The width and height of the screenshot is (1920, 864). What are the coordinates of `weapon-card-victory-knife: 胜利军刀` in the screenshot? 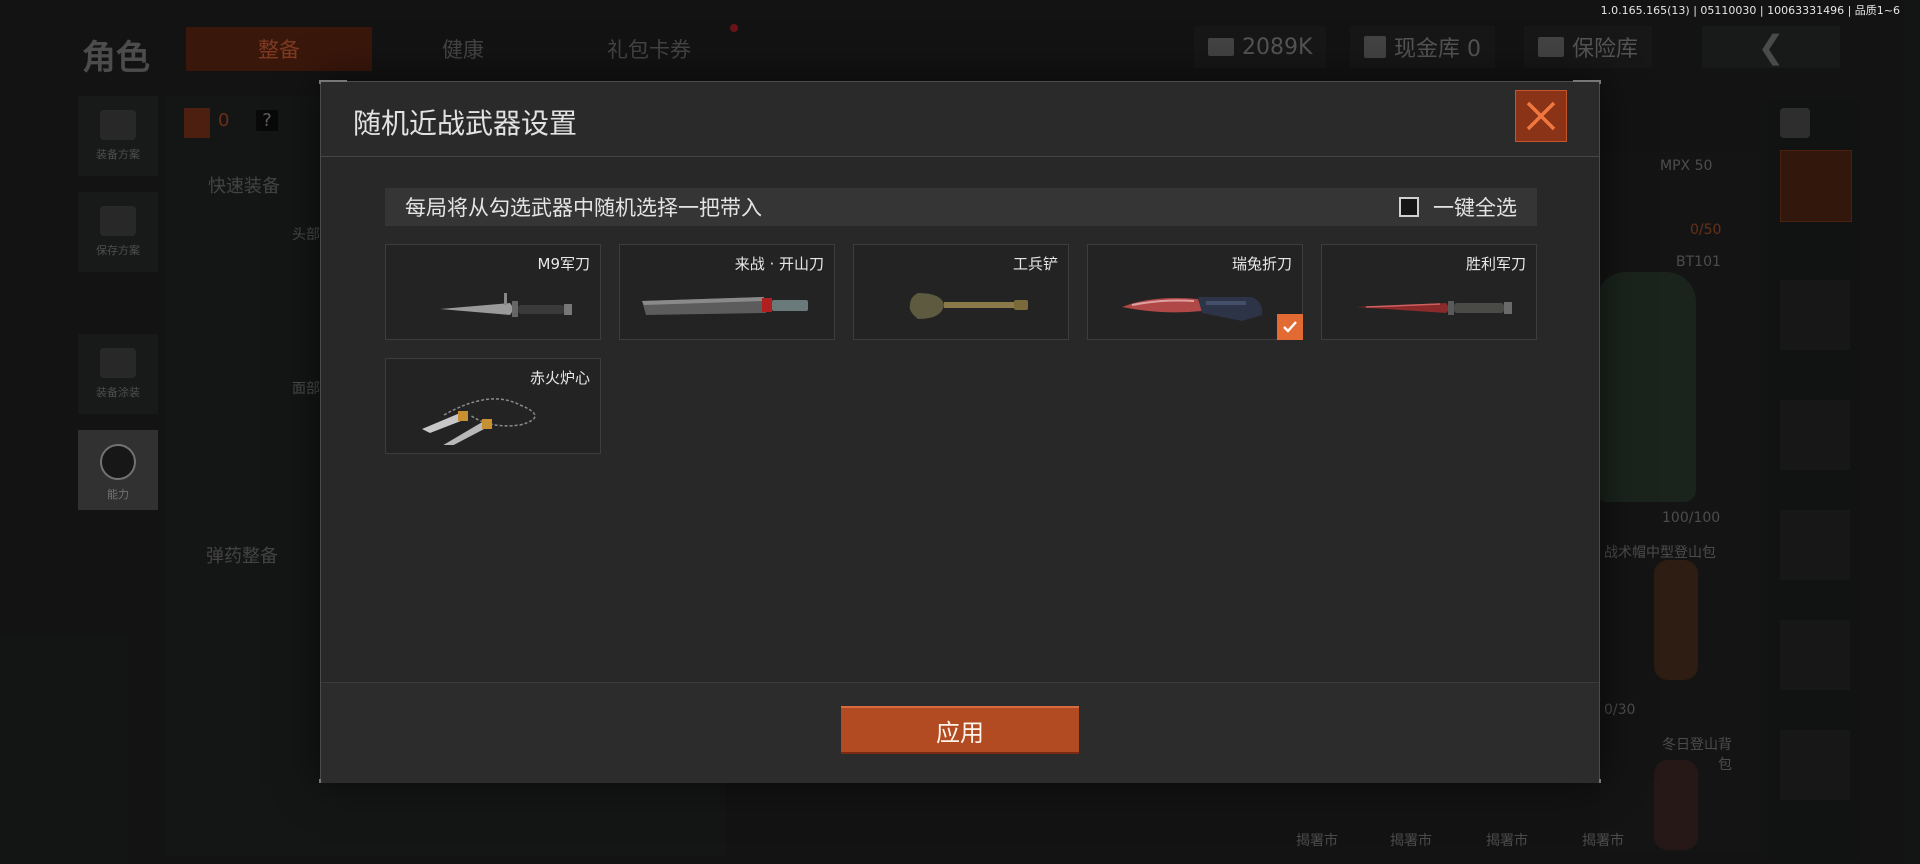 It's located at (1429, 292).